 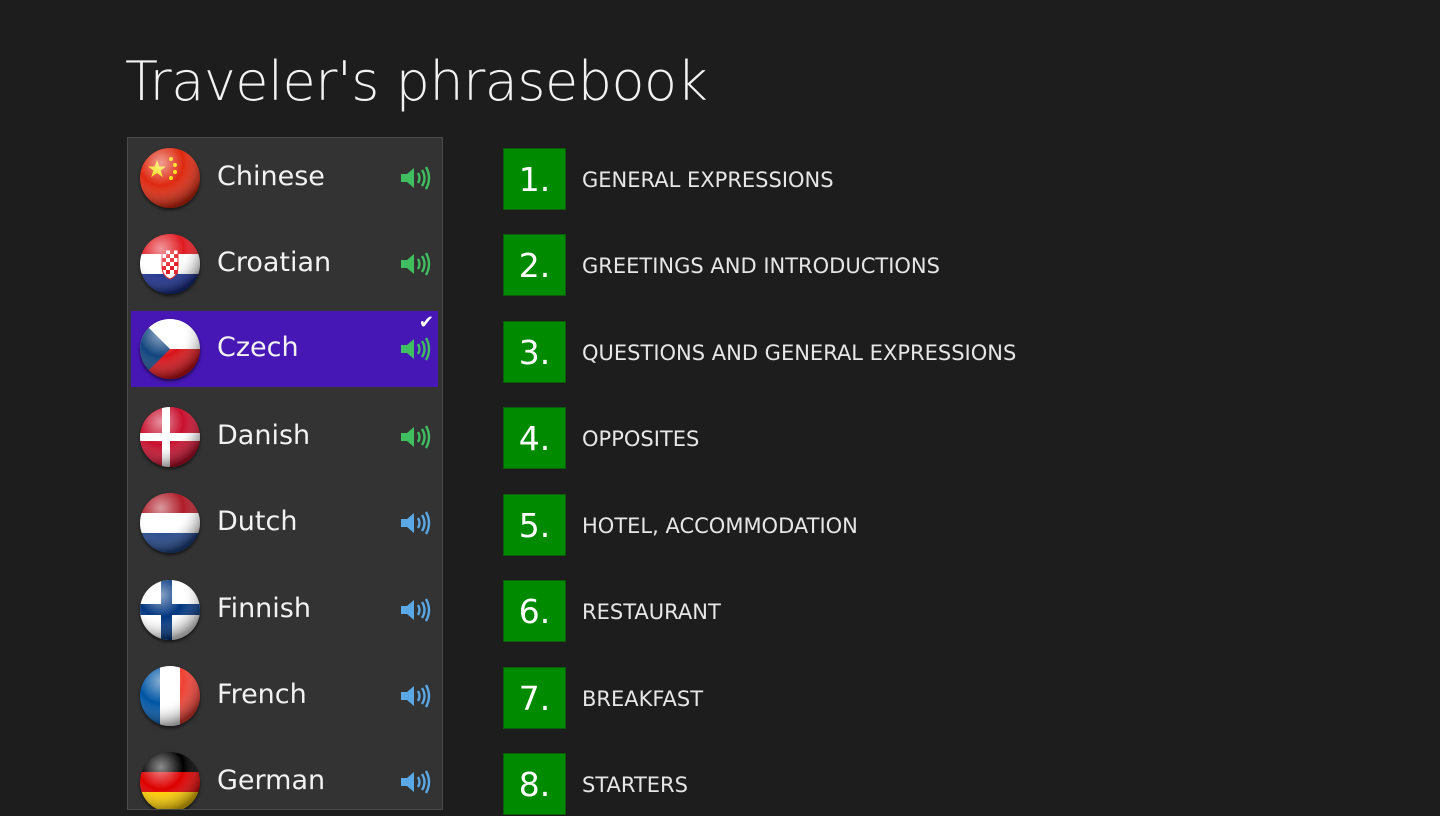 What do you see at coordinates (651, 612) in the screenshot?
I see `category-label: RESTAURANT` at bounding box center [651, 612].